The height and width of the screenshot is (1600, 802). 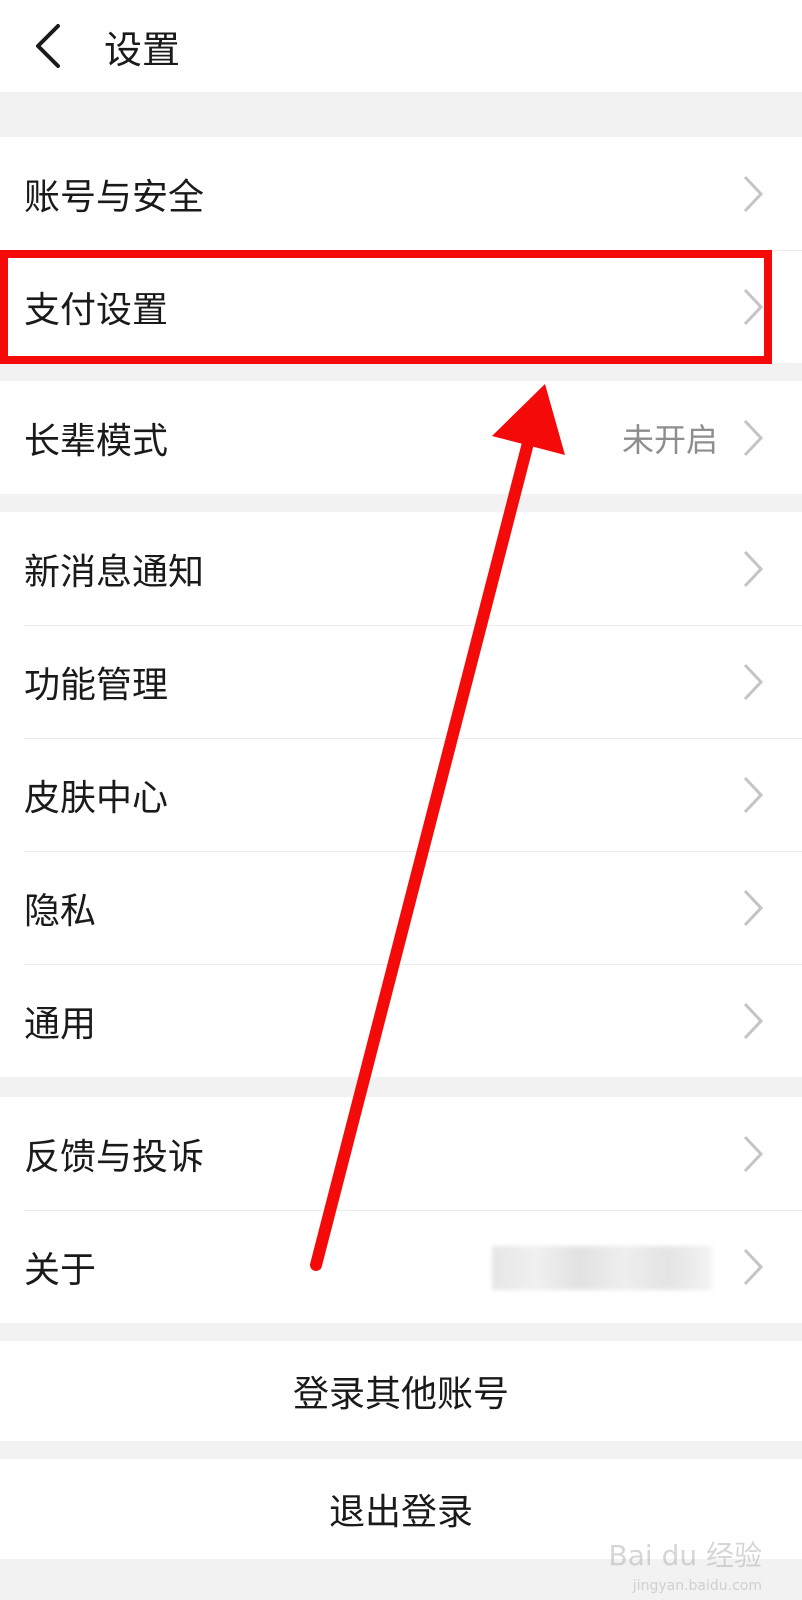 I want to click on settings-group-elder: 长辈模式 未开启, so click(x=401, y=437).